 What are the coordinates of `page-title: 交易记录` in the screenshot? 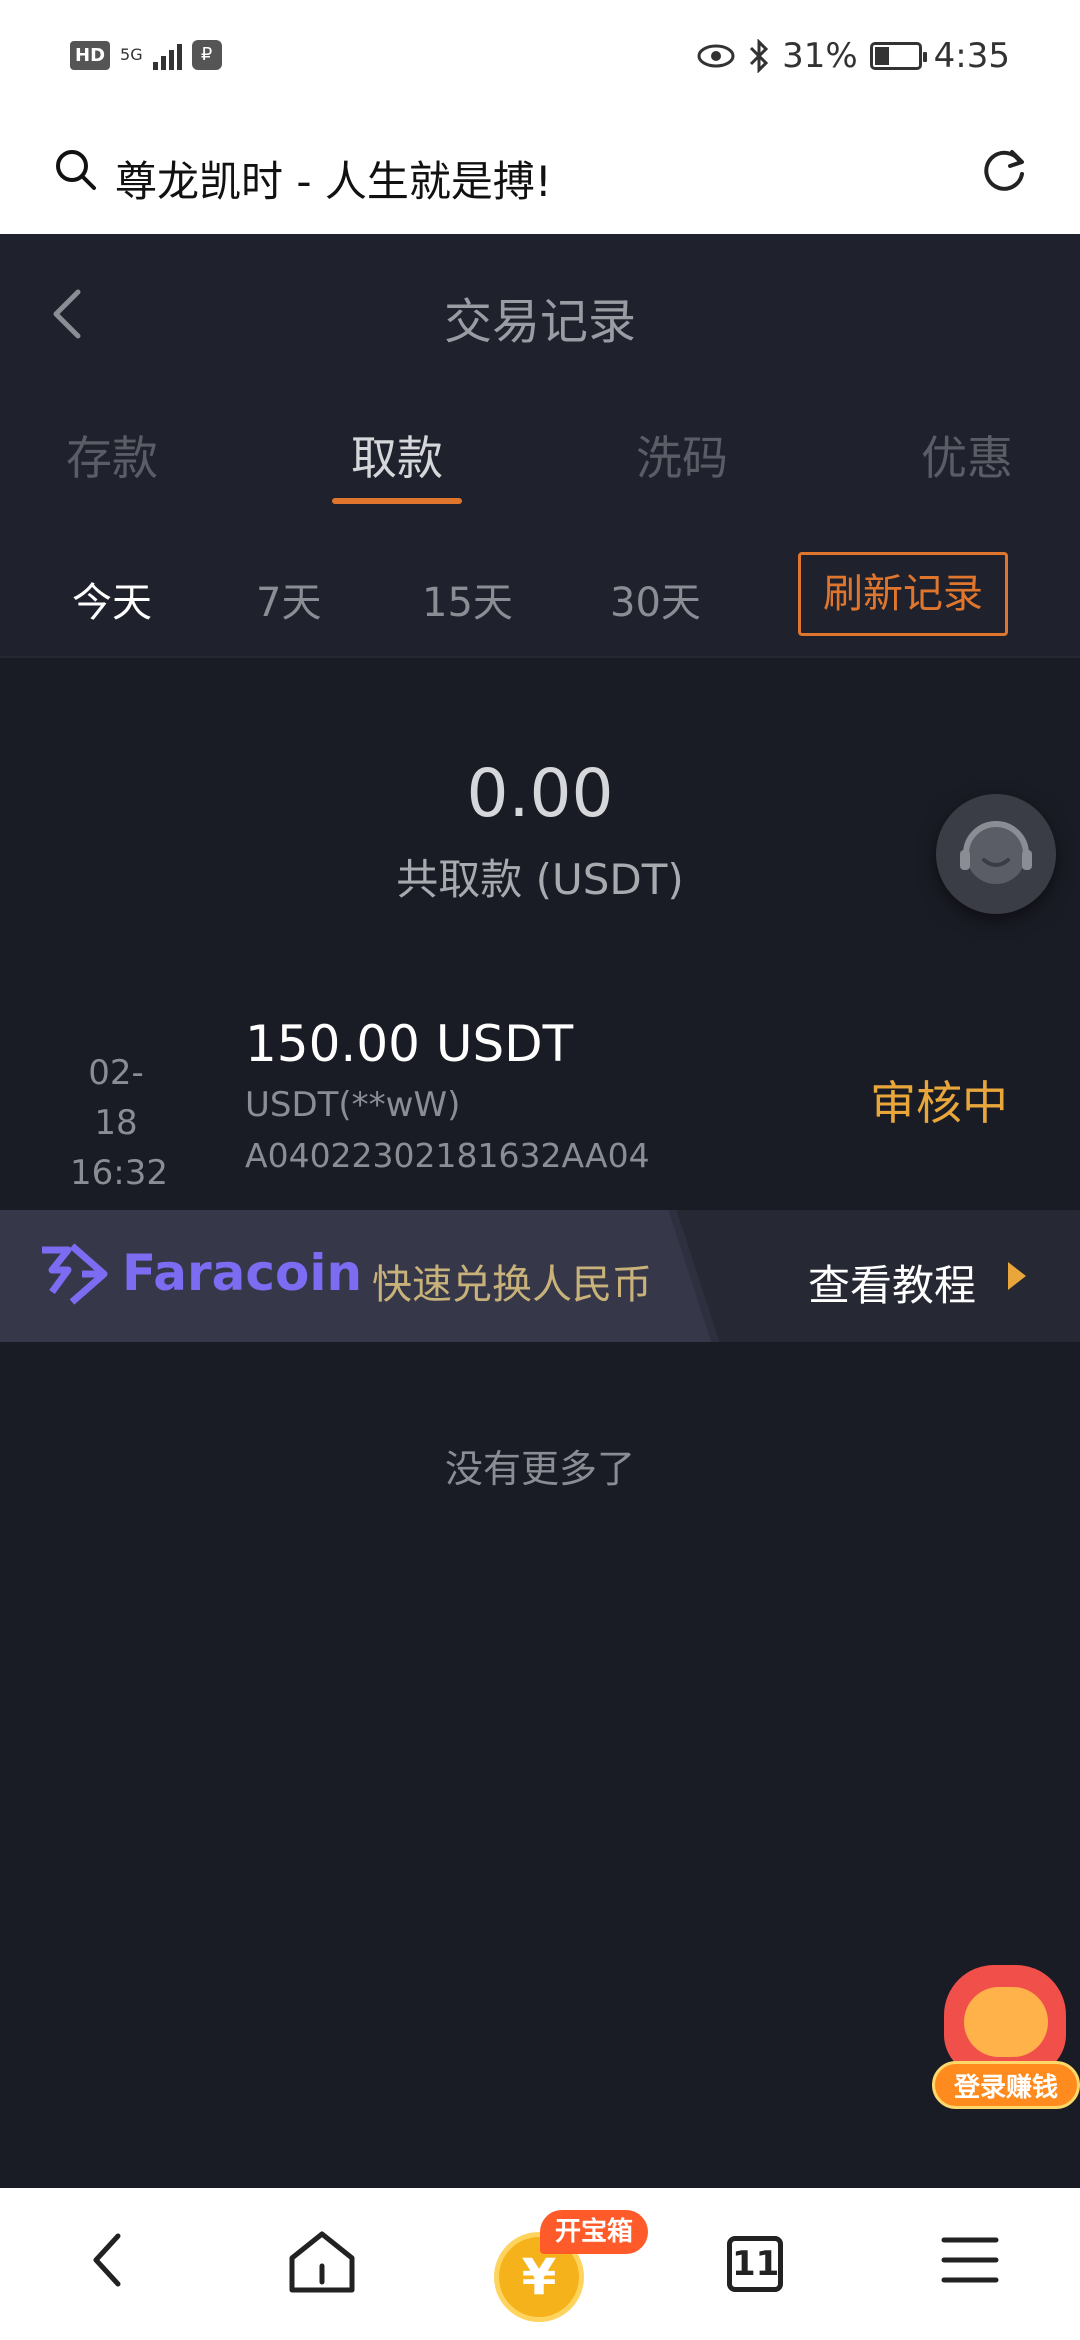 It's located at (539, 322).